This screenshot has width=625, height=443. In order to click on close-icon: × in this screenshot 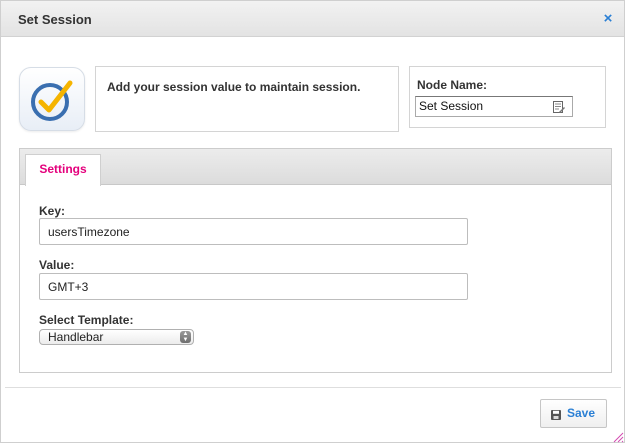, I will do `click(608, 19)`.